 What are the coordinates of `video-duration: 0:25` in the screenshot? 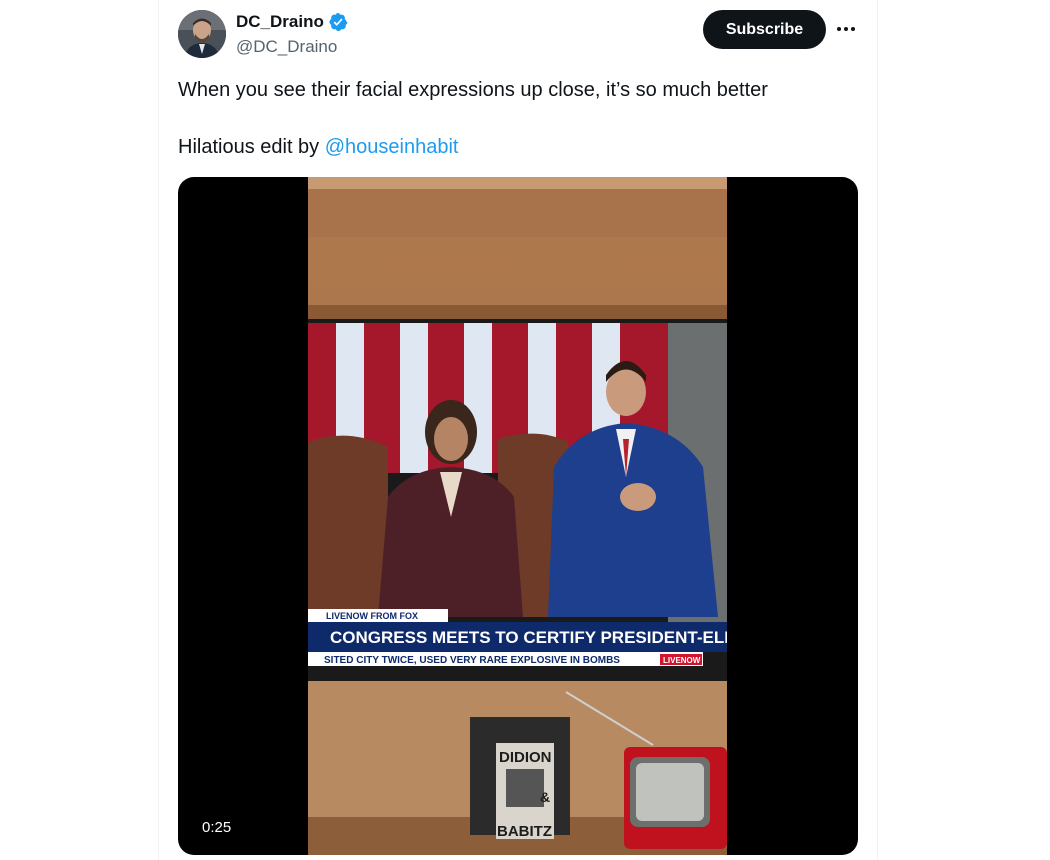 It's located at (217, 827).